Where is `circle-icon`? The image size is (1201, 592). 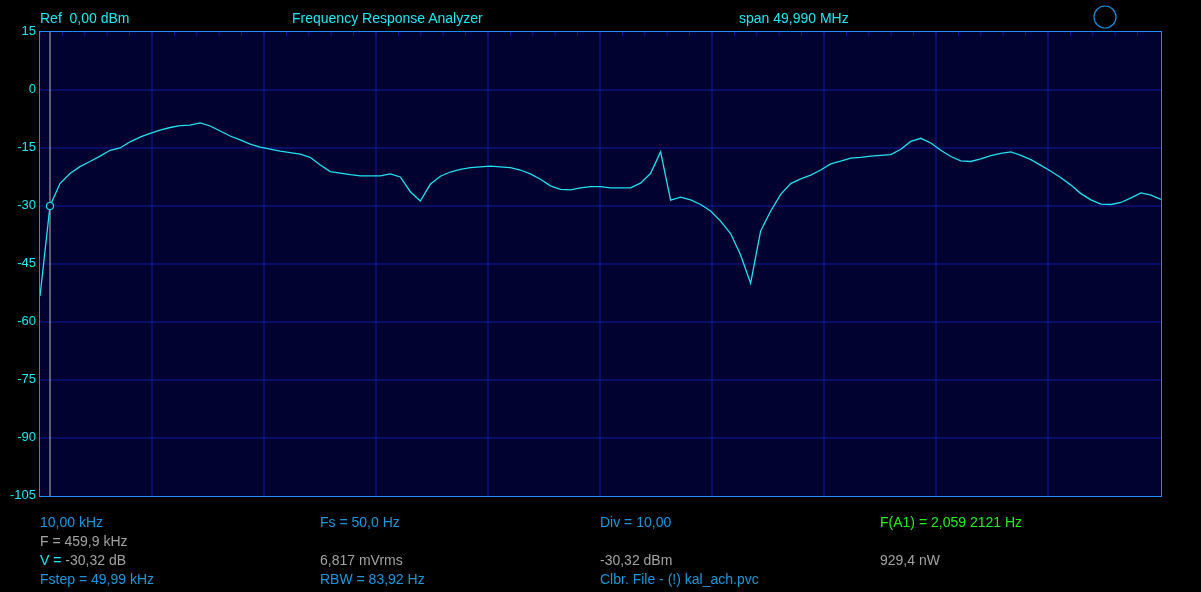
circle-icon is located at coordinates (1105, 17).